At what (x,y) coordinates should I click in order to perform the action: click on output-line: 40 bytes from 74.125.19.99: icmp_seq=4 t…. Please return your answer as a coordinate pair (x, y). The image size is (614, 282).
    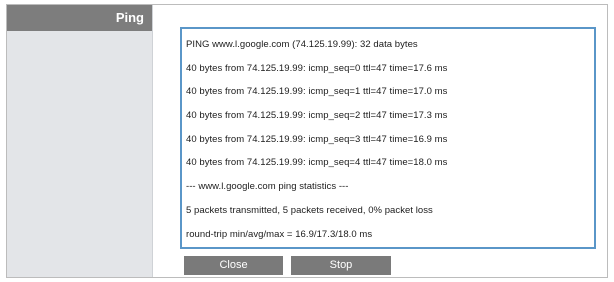
    Looking at the image, I should click on (317, 163).